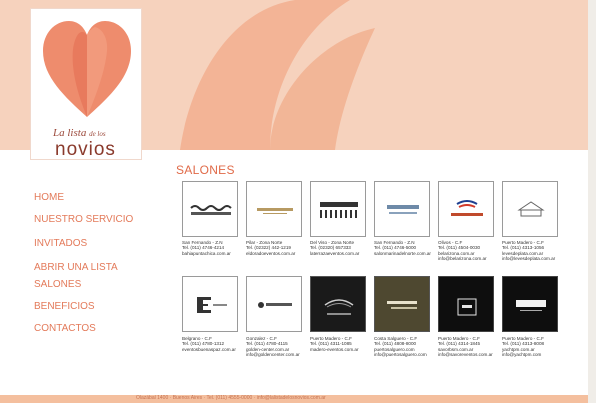 Image resolution: width=596 pixels, height=403 pixels. I want to click on savor-logo-icon, so click(467, 307).